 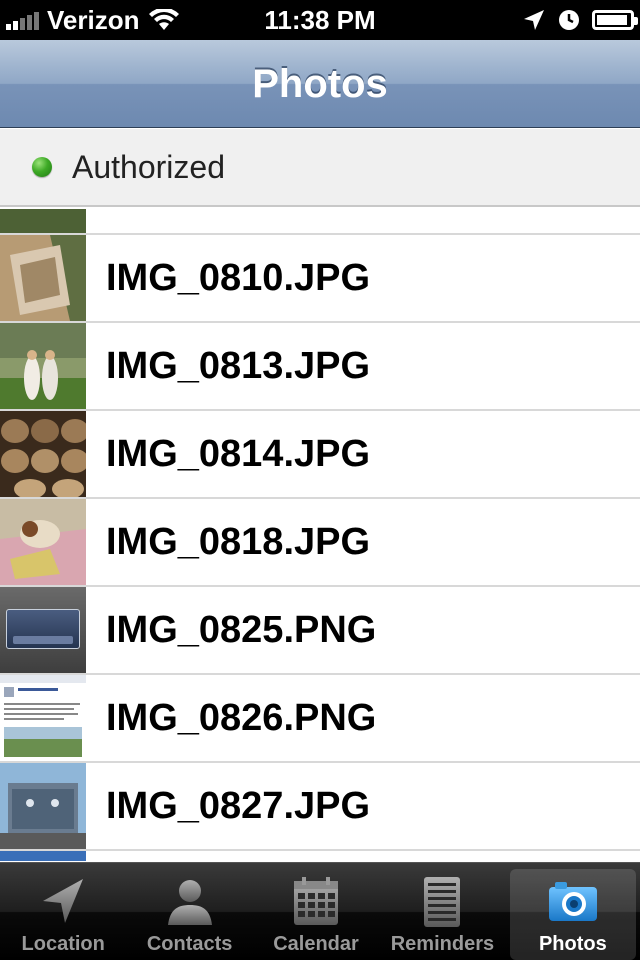 What do you see at coordinates (442, 944) in the screenshot?
I see `tab-label: Reminders` at bounding box center [442, 944].